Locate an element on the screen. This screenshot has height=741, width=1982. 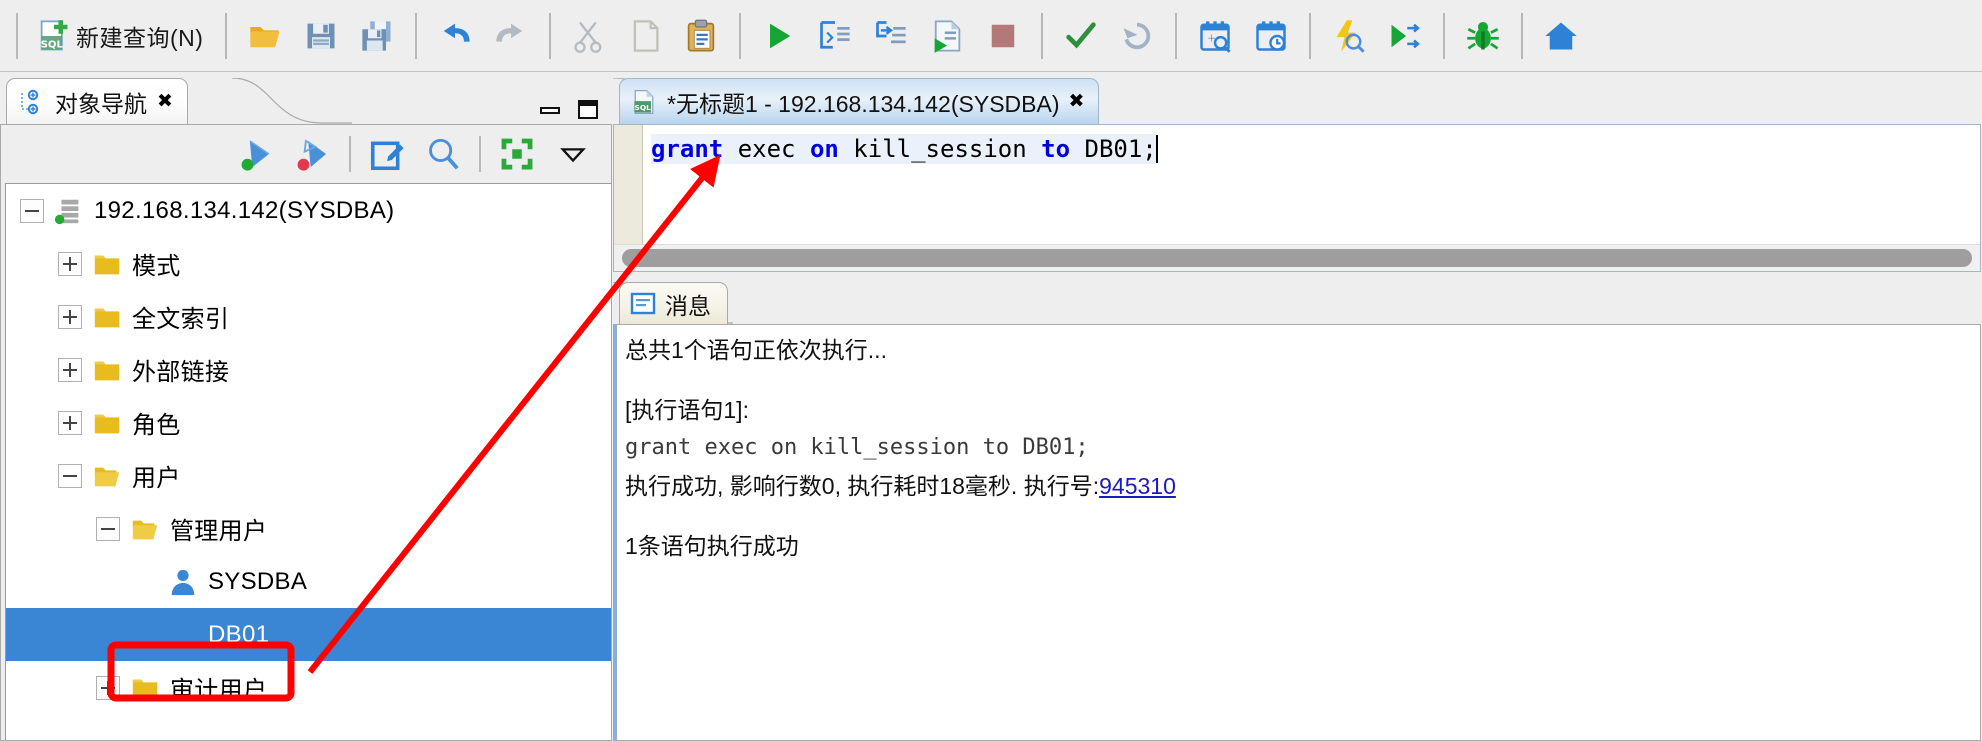
new-query-label: 新建查询(N) is located at coordinates (140, 37).